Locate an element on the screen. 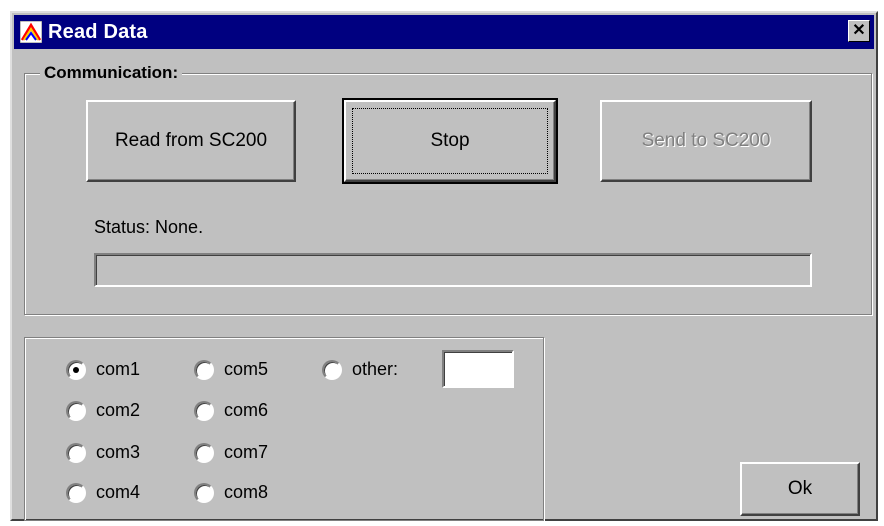 This screenshot has height=526, width=884. radio-com1: com1 is located at coordinates (103, 369).